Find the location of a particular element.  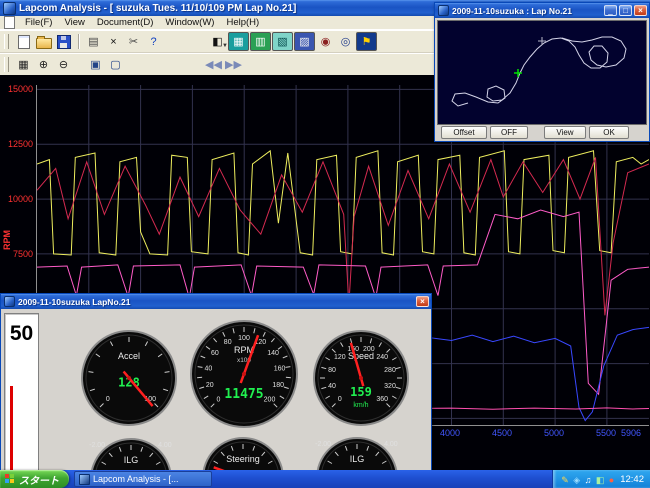

side-scale-value: 50 is located at coordinates (21, 333).